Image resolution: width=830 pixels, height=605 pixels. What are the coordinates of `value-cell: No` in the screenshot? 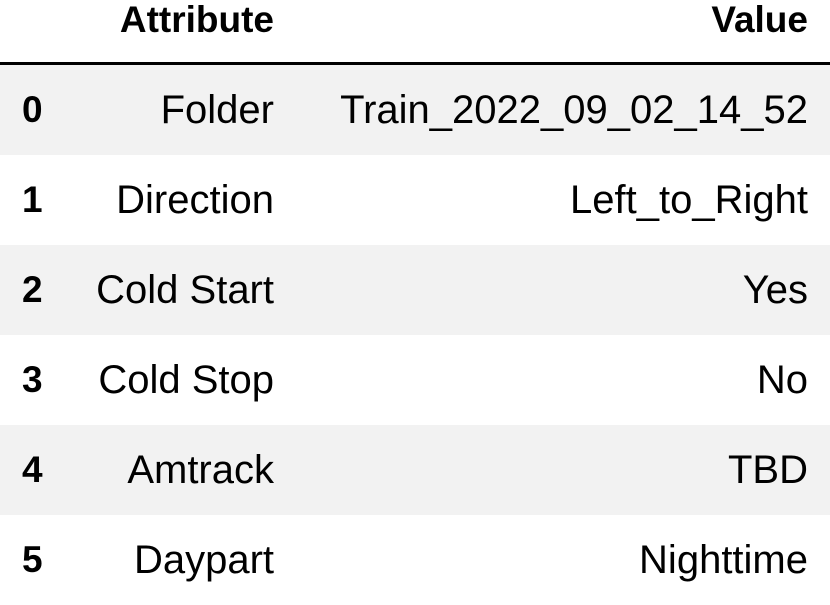 It's located at (782, 380).